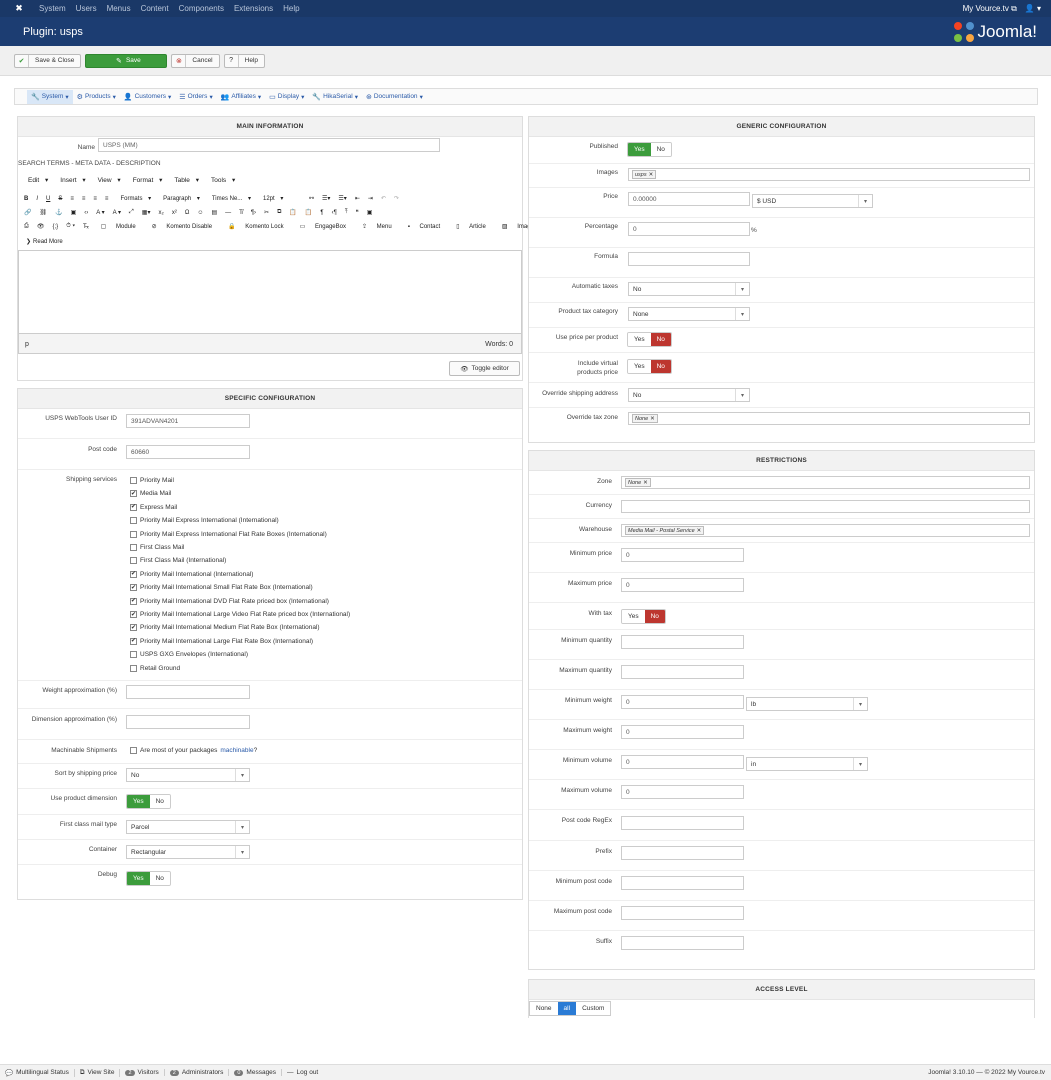  I want to click on override-ship-select: No ▾, so click(689, 395).